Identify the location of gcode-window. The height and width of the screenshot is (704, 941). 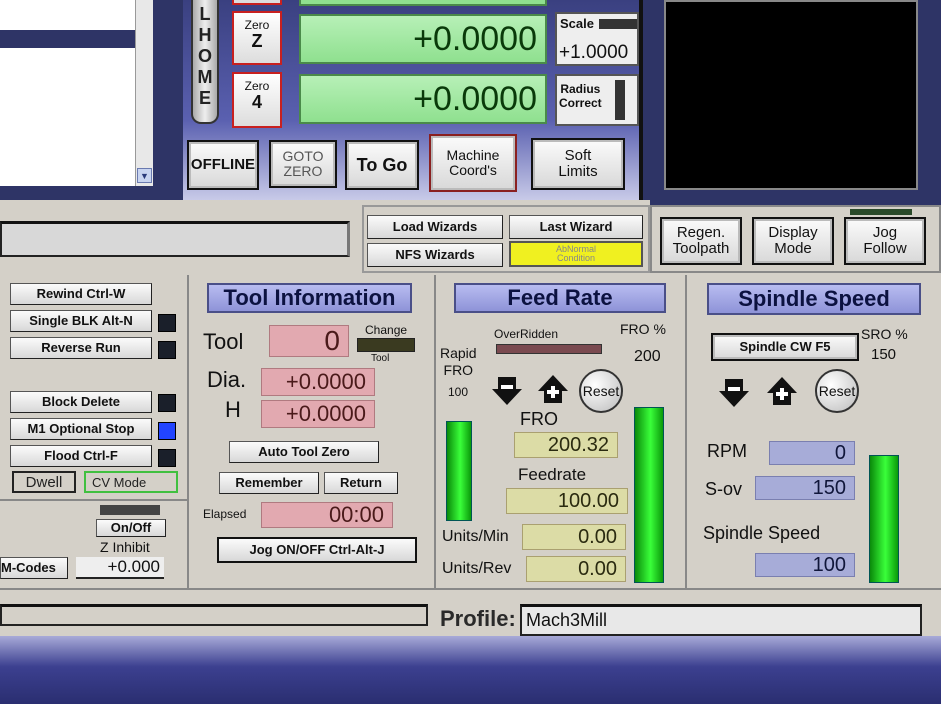
(76, 93).